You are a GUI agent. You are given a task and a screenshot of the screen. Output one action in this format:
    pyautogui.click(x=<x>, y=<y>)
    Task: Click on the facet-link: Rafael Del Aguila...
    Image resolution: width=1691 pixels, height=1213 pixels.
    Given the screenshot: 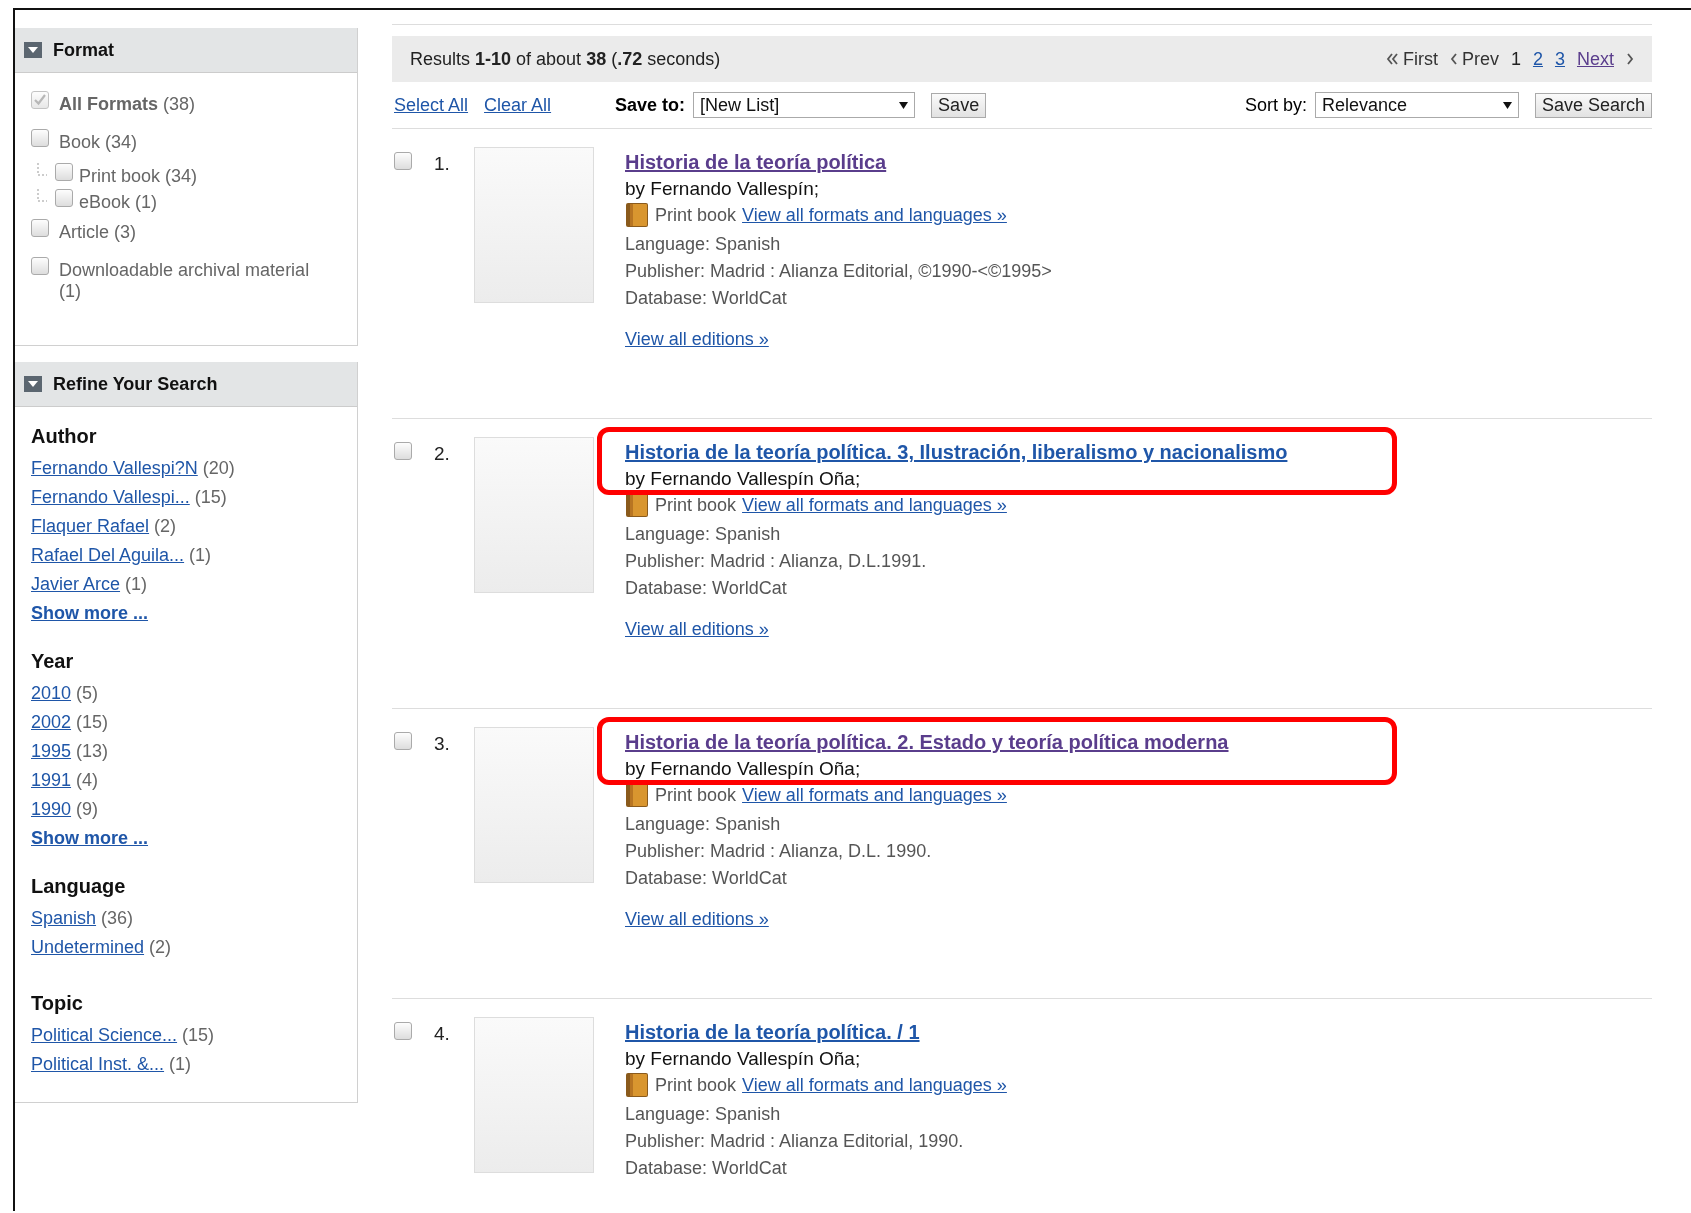 What is the action you would take?
    pyautogui.click(x=108, y=555)
    